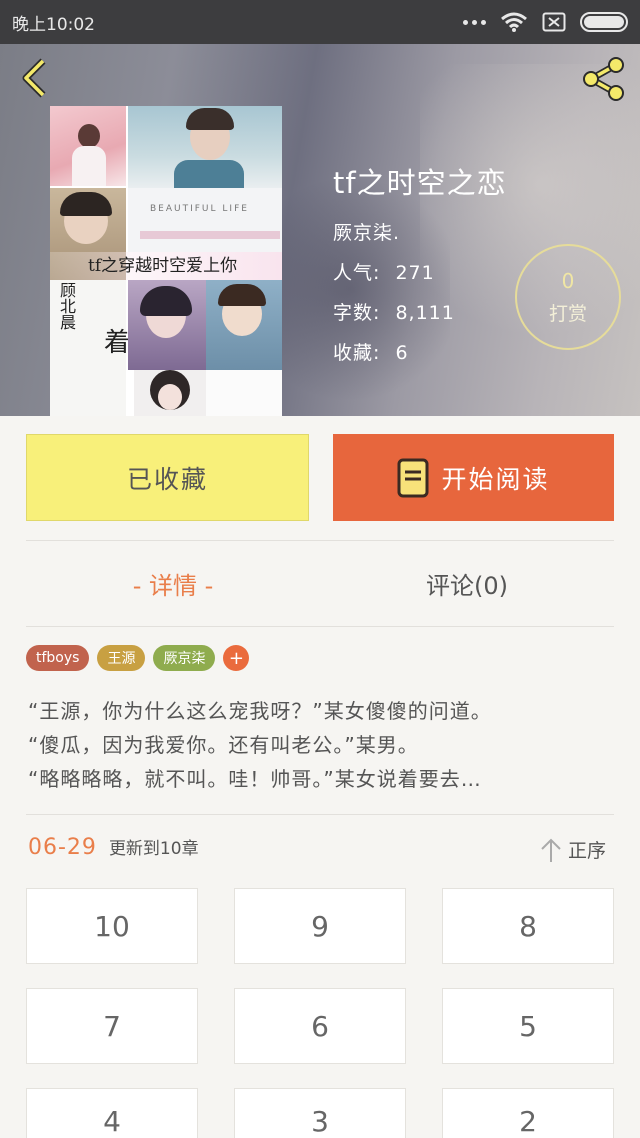 This screenshot has width=640, height=1138. Describe the element at coordinates (554, 22) in the screenshot. I see `no-sim-icon` at that location.